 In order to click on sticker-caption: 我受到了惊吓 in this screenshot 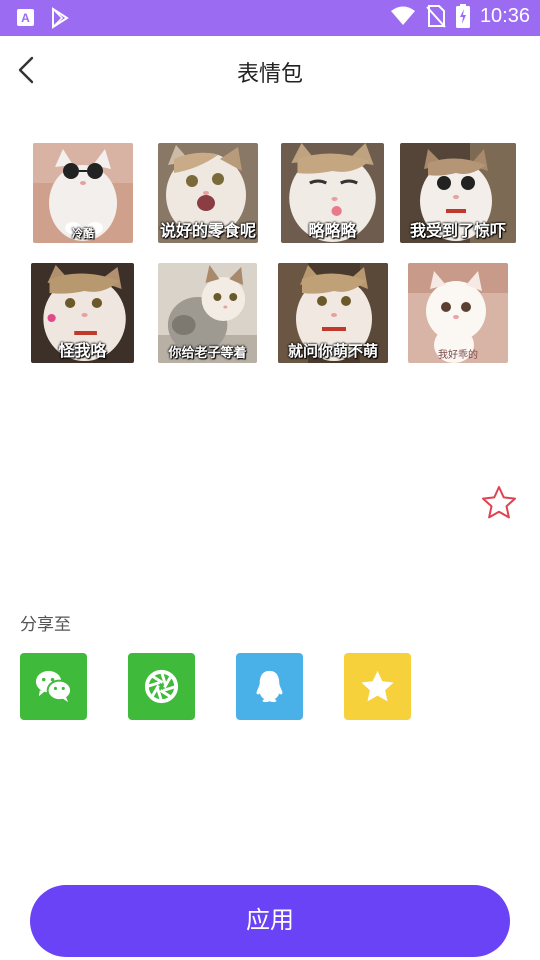, I will do `click(457, 230)`.